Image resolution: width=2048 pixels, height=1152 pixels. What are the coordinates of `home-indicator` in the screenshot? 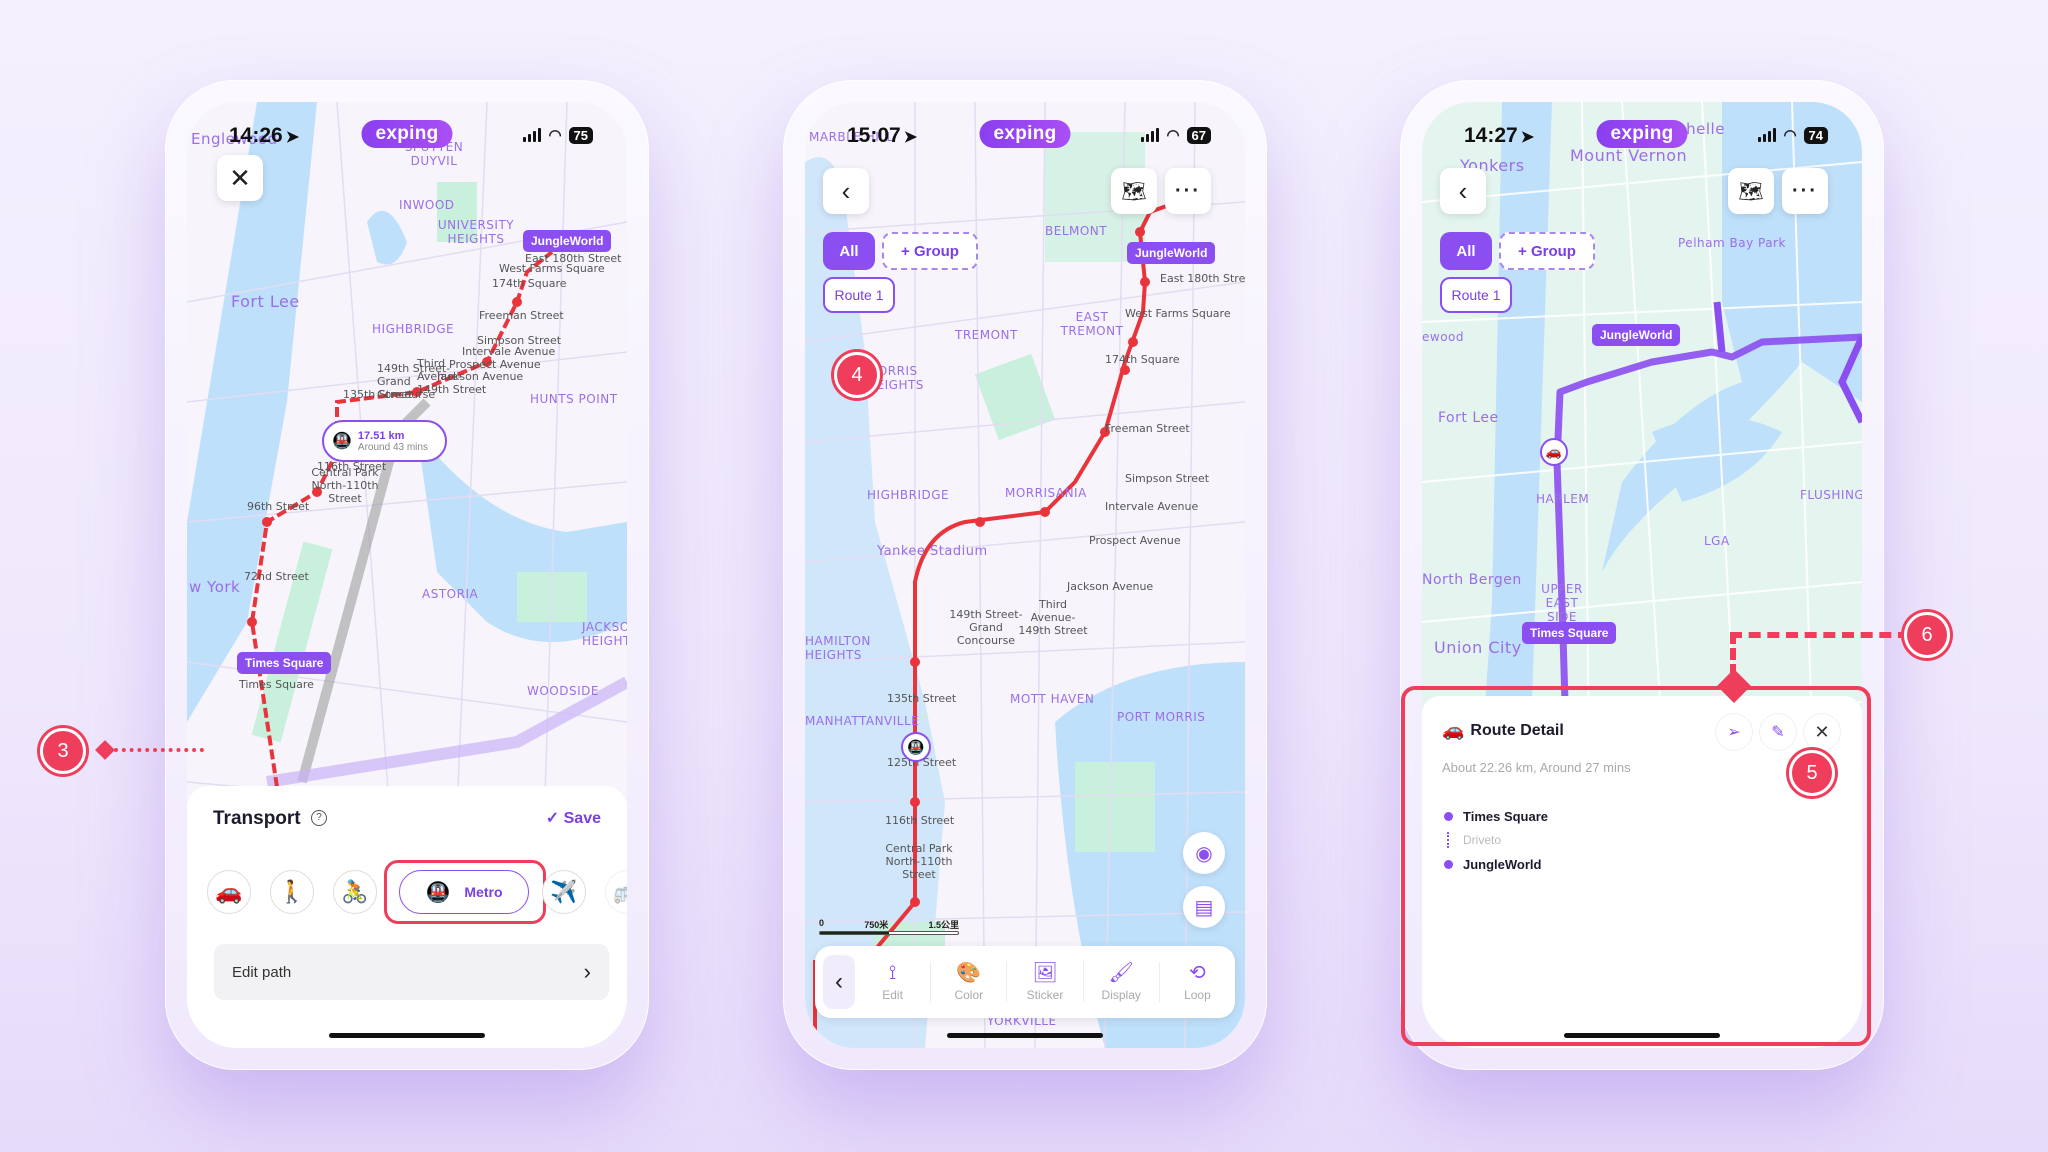 It's located at (407, 1035).